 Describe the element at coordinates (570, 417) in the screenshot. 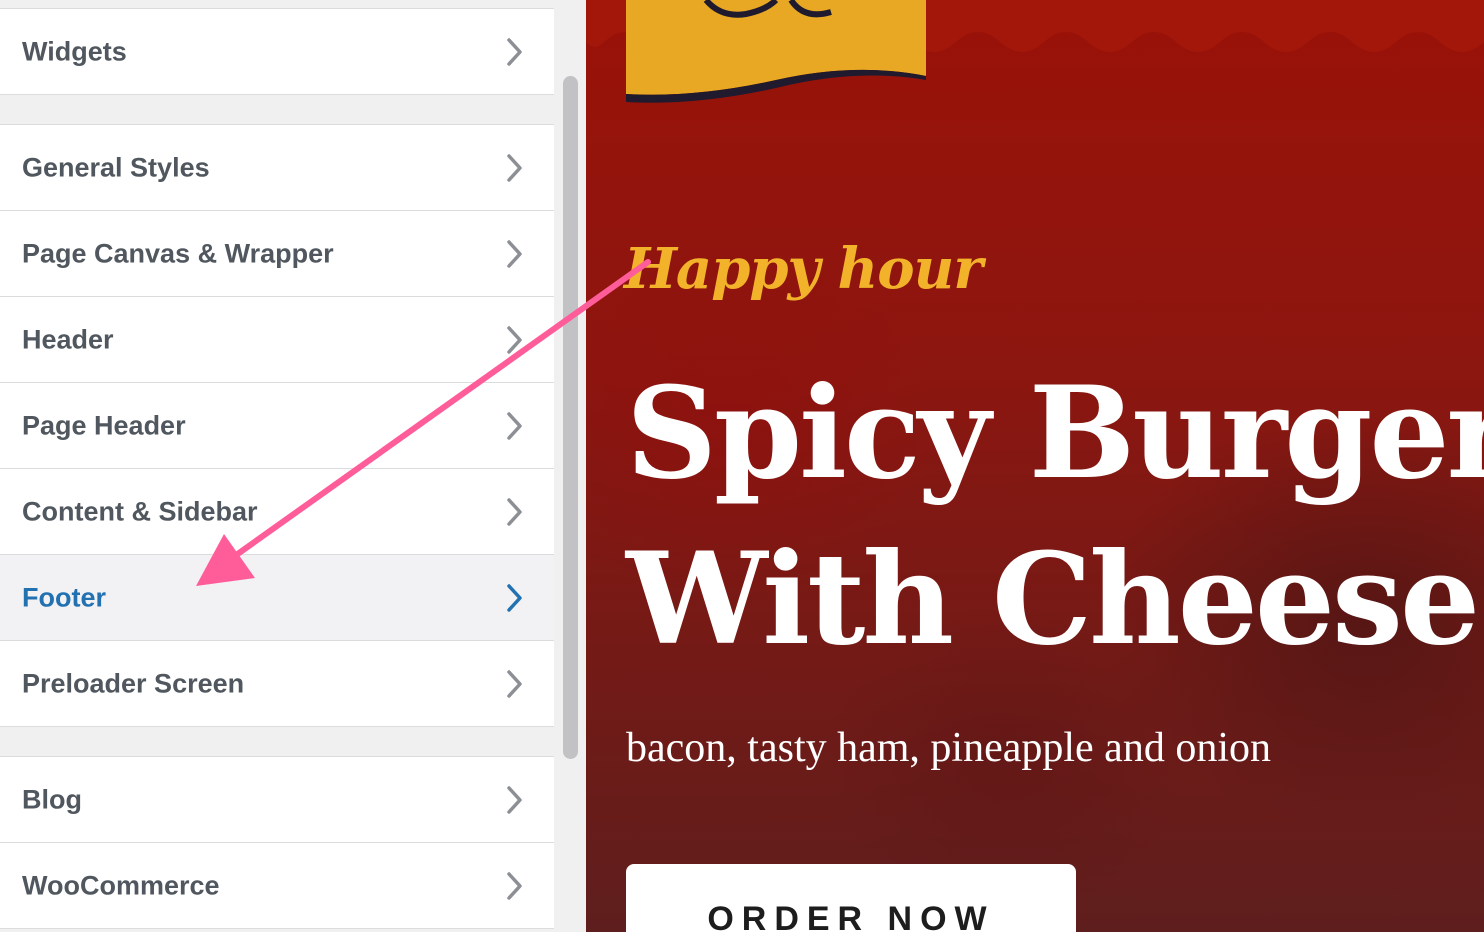

I see `scrollbar-thumb` at that location.